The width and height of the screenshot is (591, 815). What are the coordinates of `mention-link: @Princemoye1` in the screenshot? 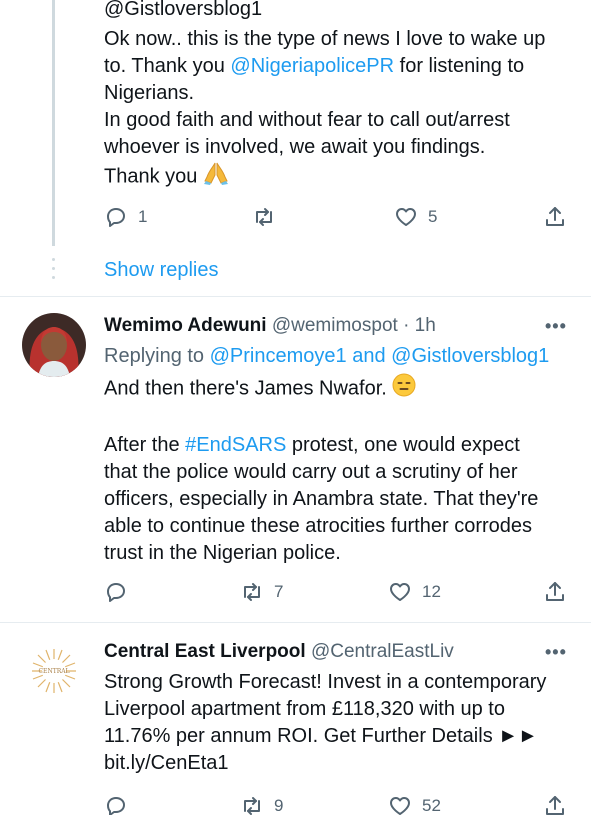 It's located at (278, 356).